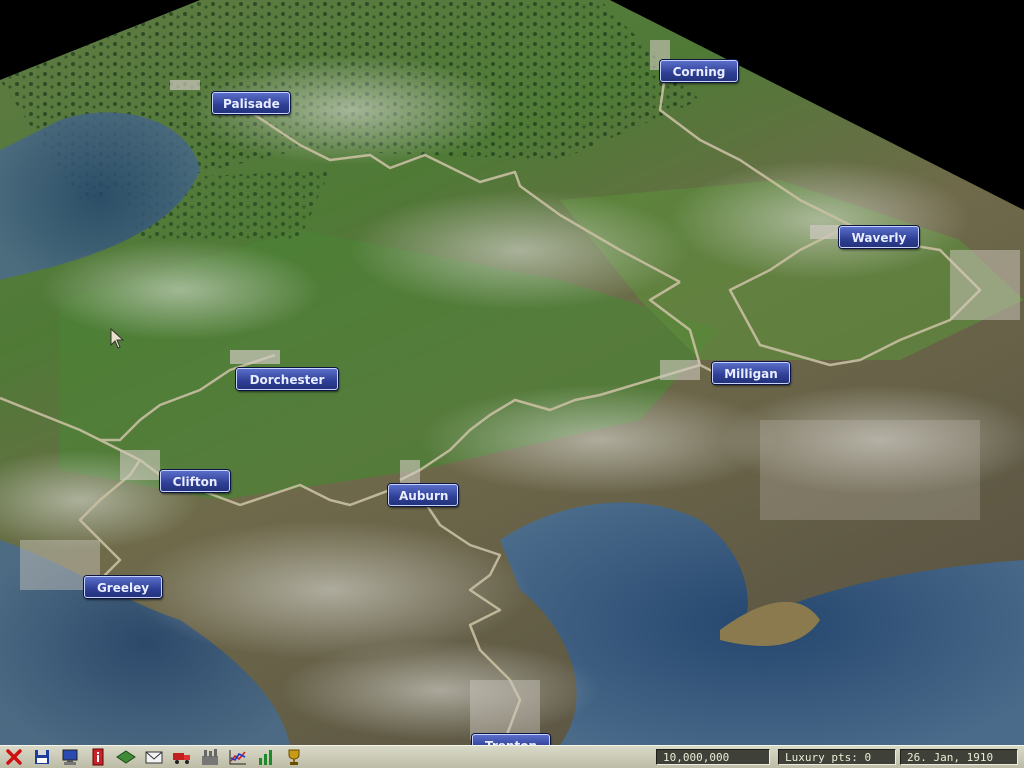 The width and height of the screenshot is (1024, 768). I want to click on bottom-toolbar: 10,000,000 Luxury pts: 0 26. Jan, 1910, so click(512, 756).